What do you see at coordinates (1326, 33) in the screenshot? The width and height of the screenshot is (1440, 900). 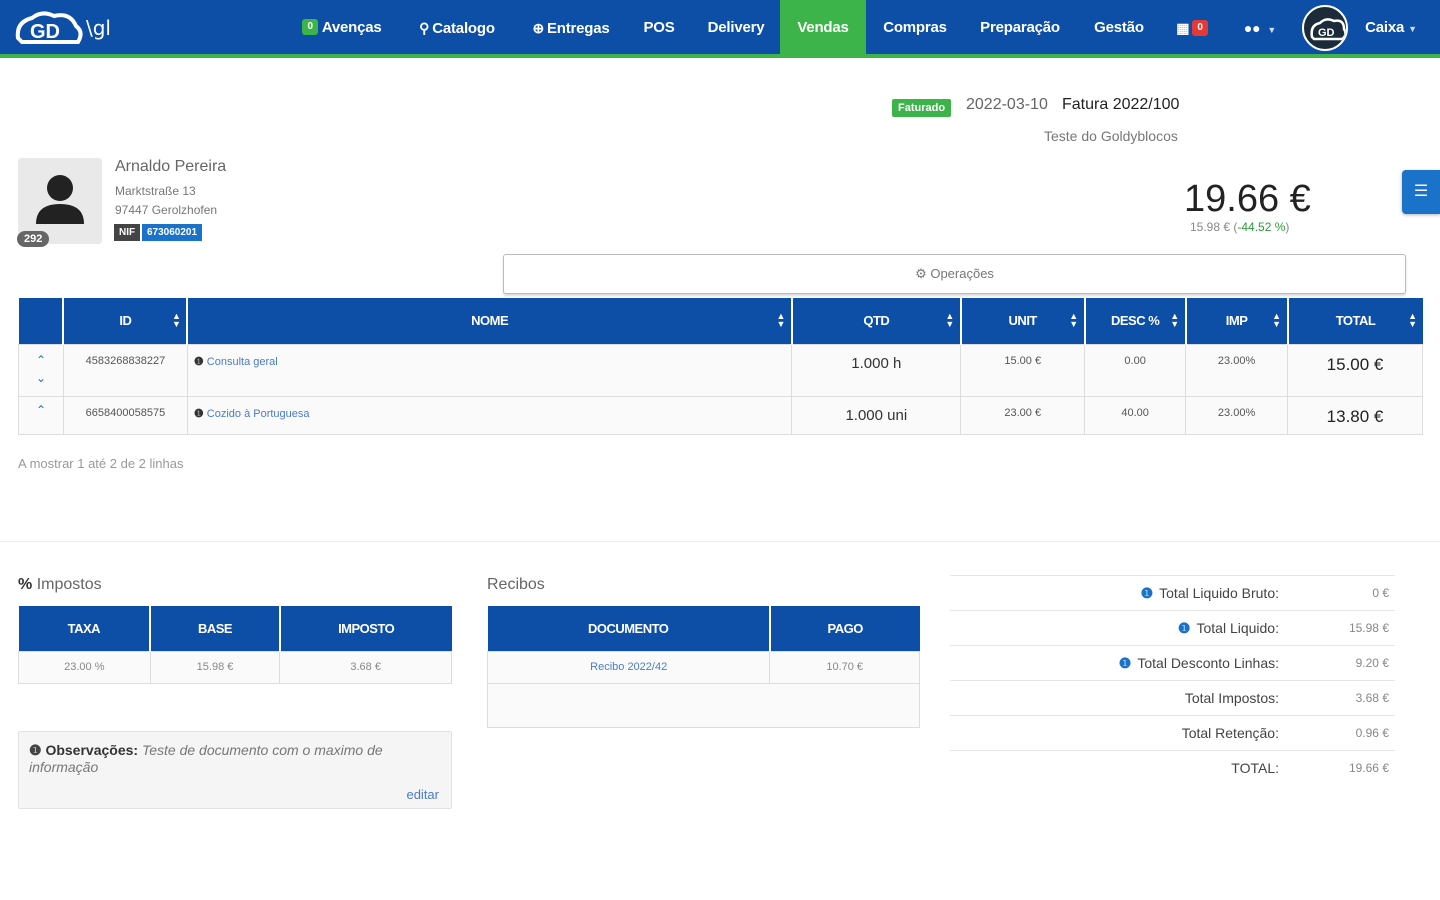 I see `svg-text: GD` at bounding box center [1326, 33].